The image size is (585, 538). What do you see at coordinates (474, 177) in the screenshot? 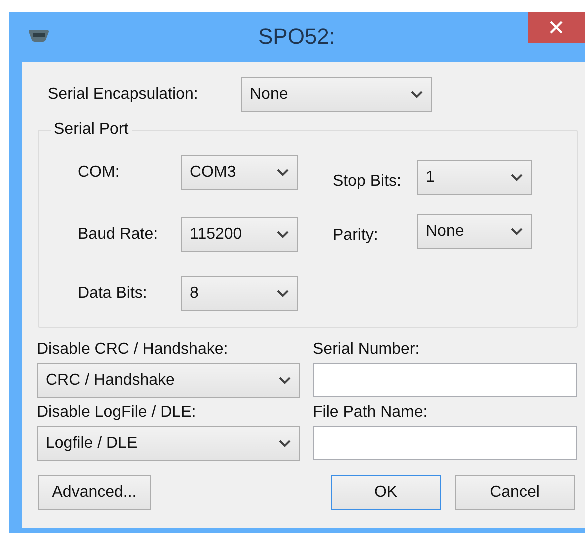
I see `dropdown: 1` at bounding box center [474, 177].